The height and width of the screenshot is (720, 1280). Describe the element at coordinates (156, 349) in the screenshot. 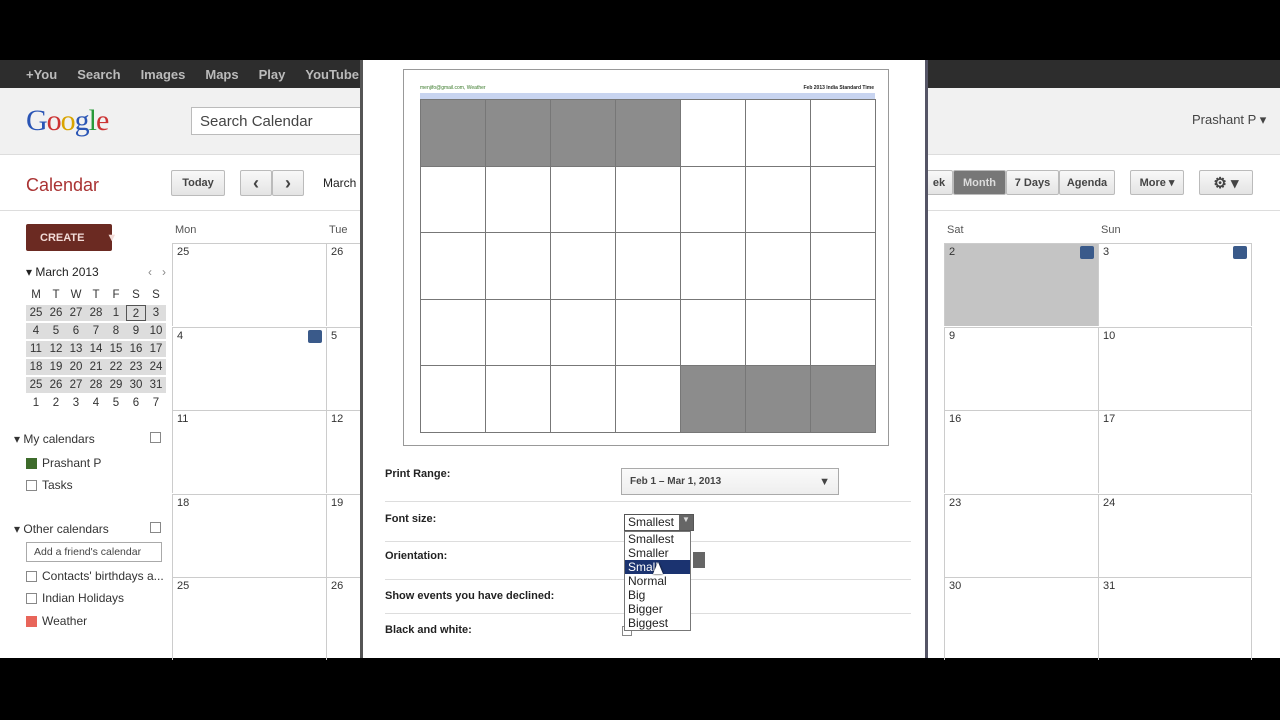

I see `mini-day: 17` at that location.